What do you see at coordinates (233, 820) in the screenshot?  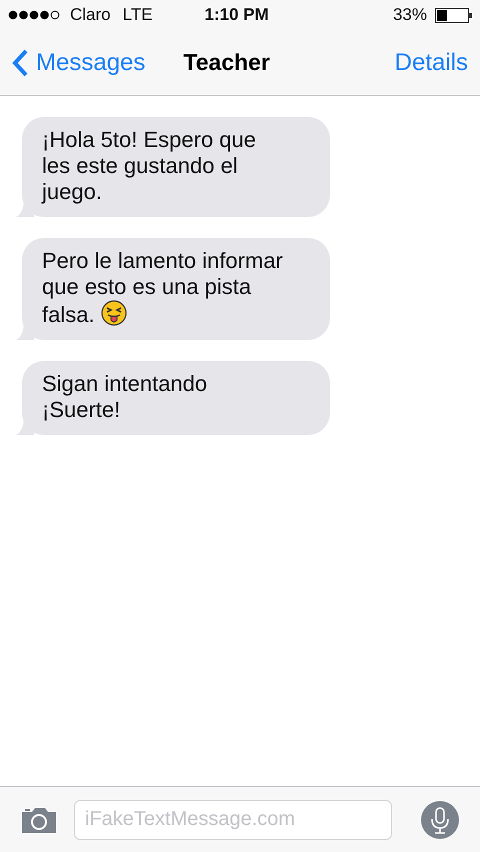 I see `message-input-field: iFakeTextMessage.com` at bounding box center [233, 820].